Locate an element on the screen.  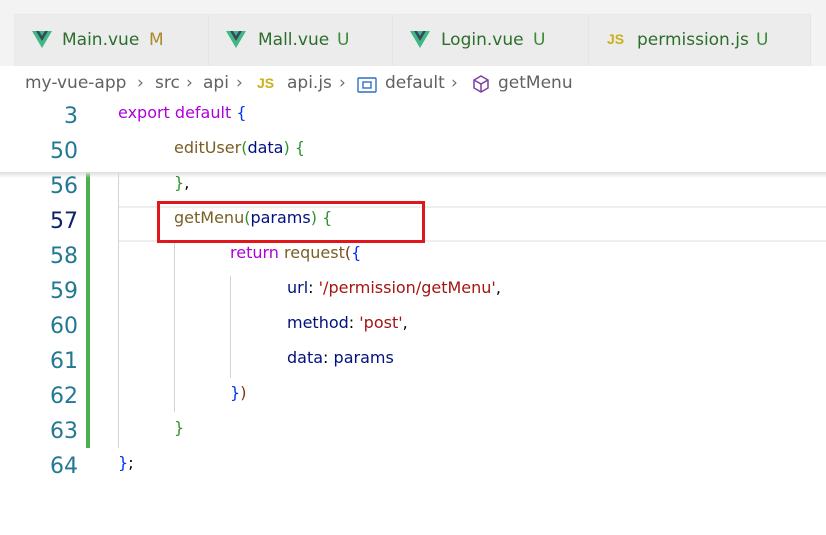
code-line: 63 } is located at coordinates (413, 432).